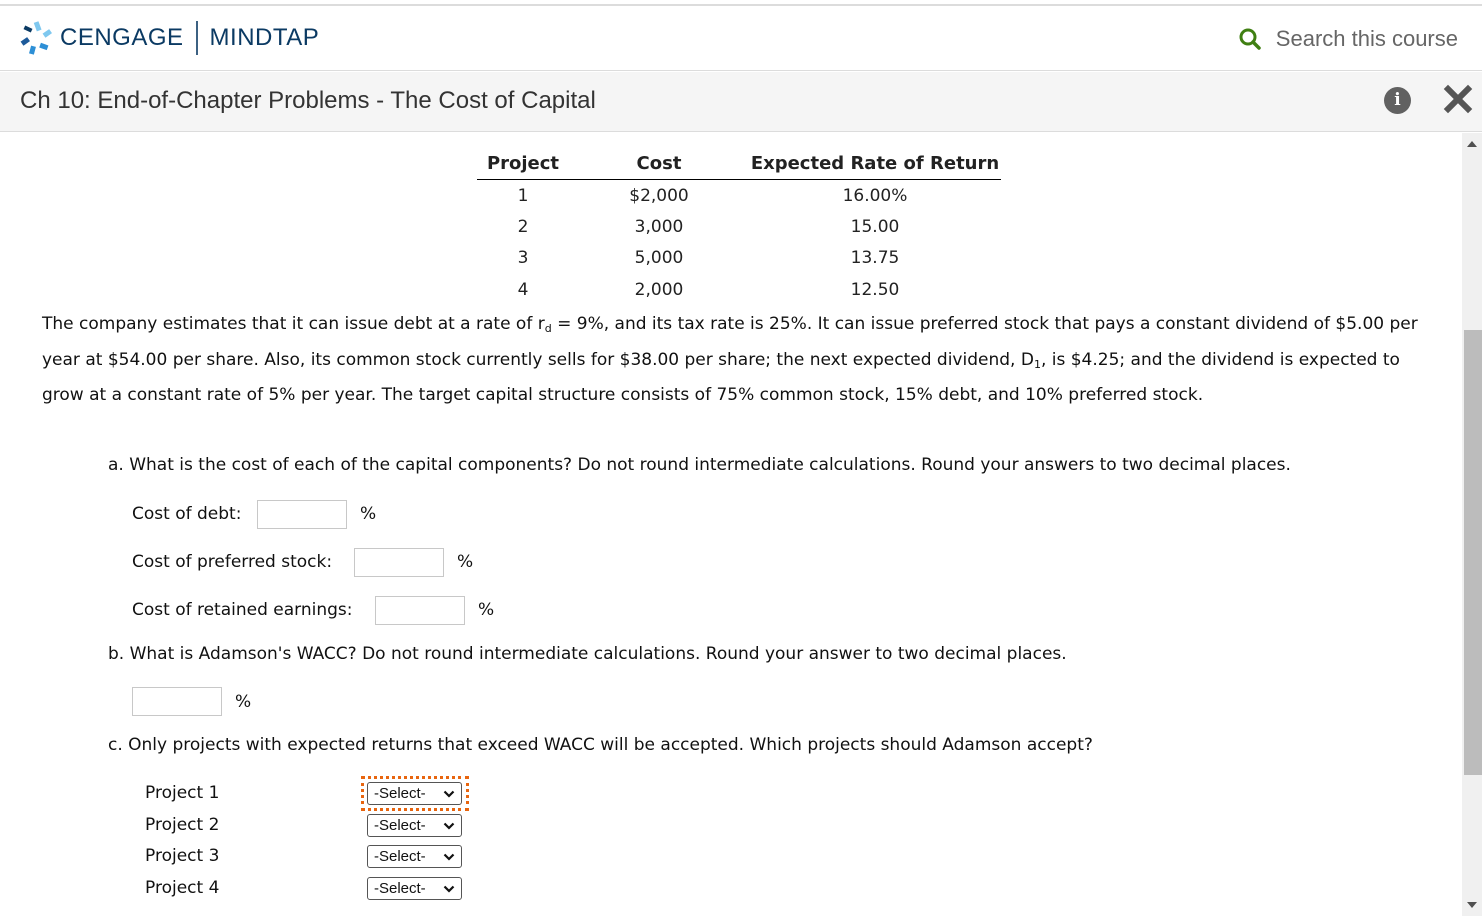 This screenshot has height=916, width=1482. I want to click on cost-of-retained-unit: %, so click(486, 610).